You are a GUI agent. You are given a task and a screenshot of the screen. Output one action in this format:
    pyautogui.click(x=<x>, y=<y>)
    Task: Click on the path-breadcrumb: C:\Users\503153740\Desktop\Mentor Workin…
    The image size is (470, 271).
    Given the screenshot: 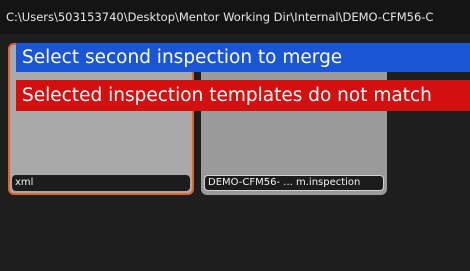 What is the action you would take?
    pyautogui.click(x=235, y=17)
    